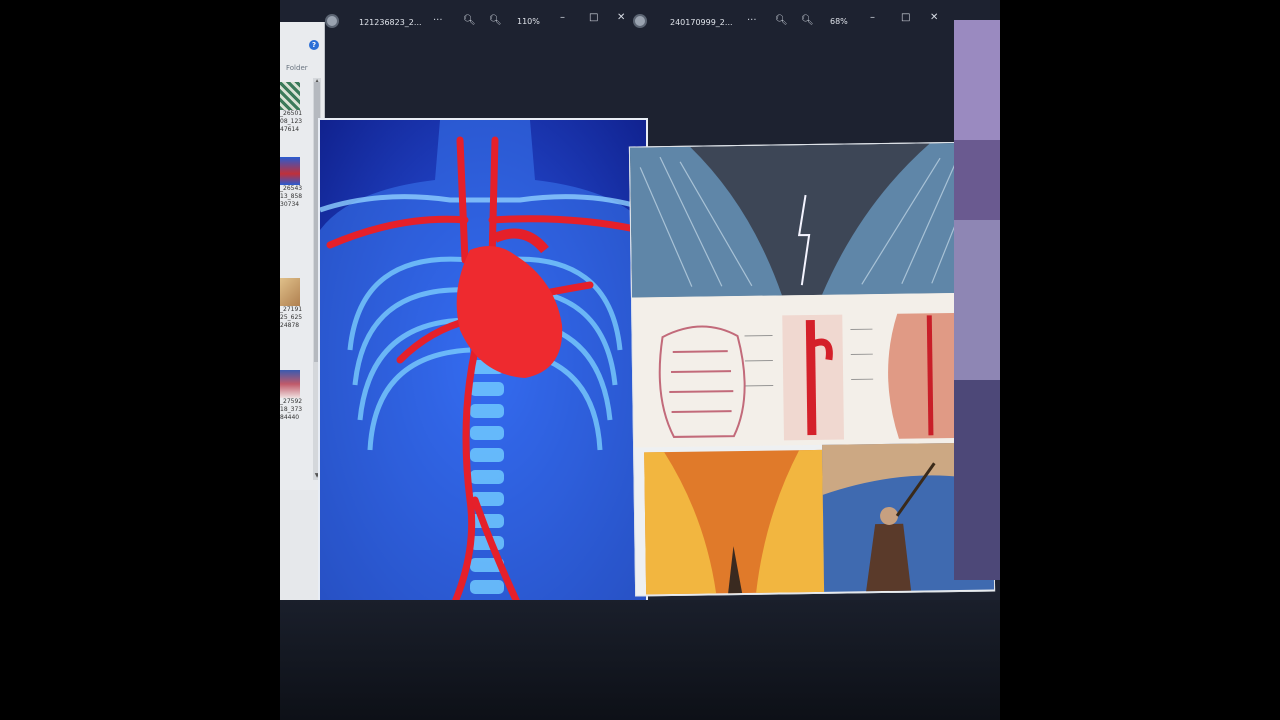  Describe the element at coordinates (291, 196) in the screenshot. I see `thumbnail-label-2: 13_858` at that location.